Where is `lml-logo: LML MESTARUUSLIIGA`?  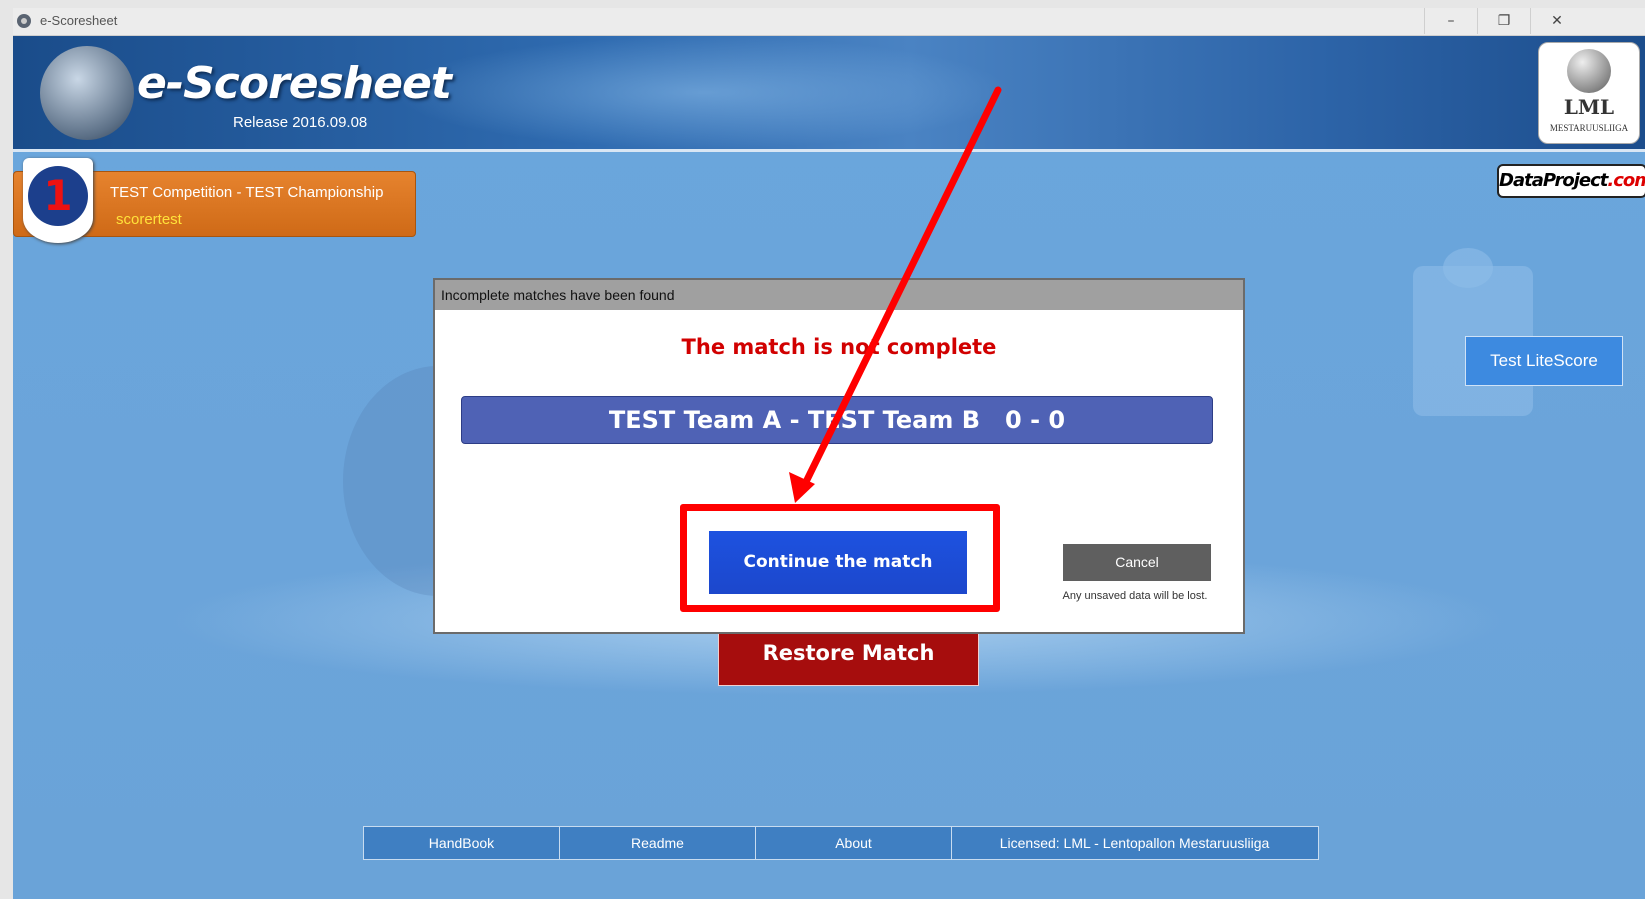 lml-logo: LML MESTARUUSLIIGA is located at coordinates (1589, 93).